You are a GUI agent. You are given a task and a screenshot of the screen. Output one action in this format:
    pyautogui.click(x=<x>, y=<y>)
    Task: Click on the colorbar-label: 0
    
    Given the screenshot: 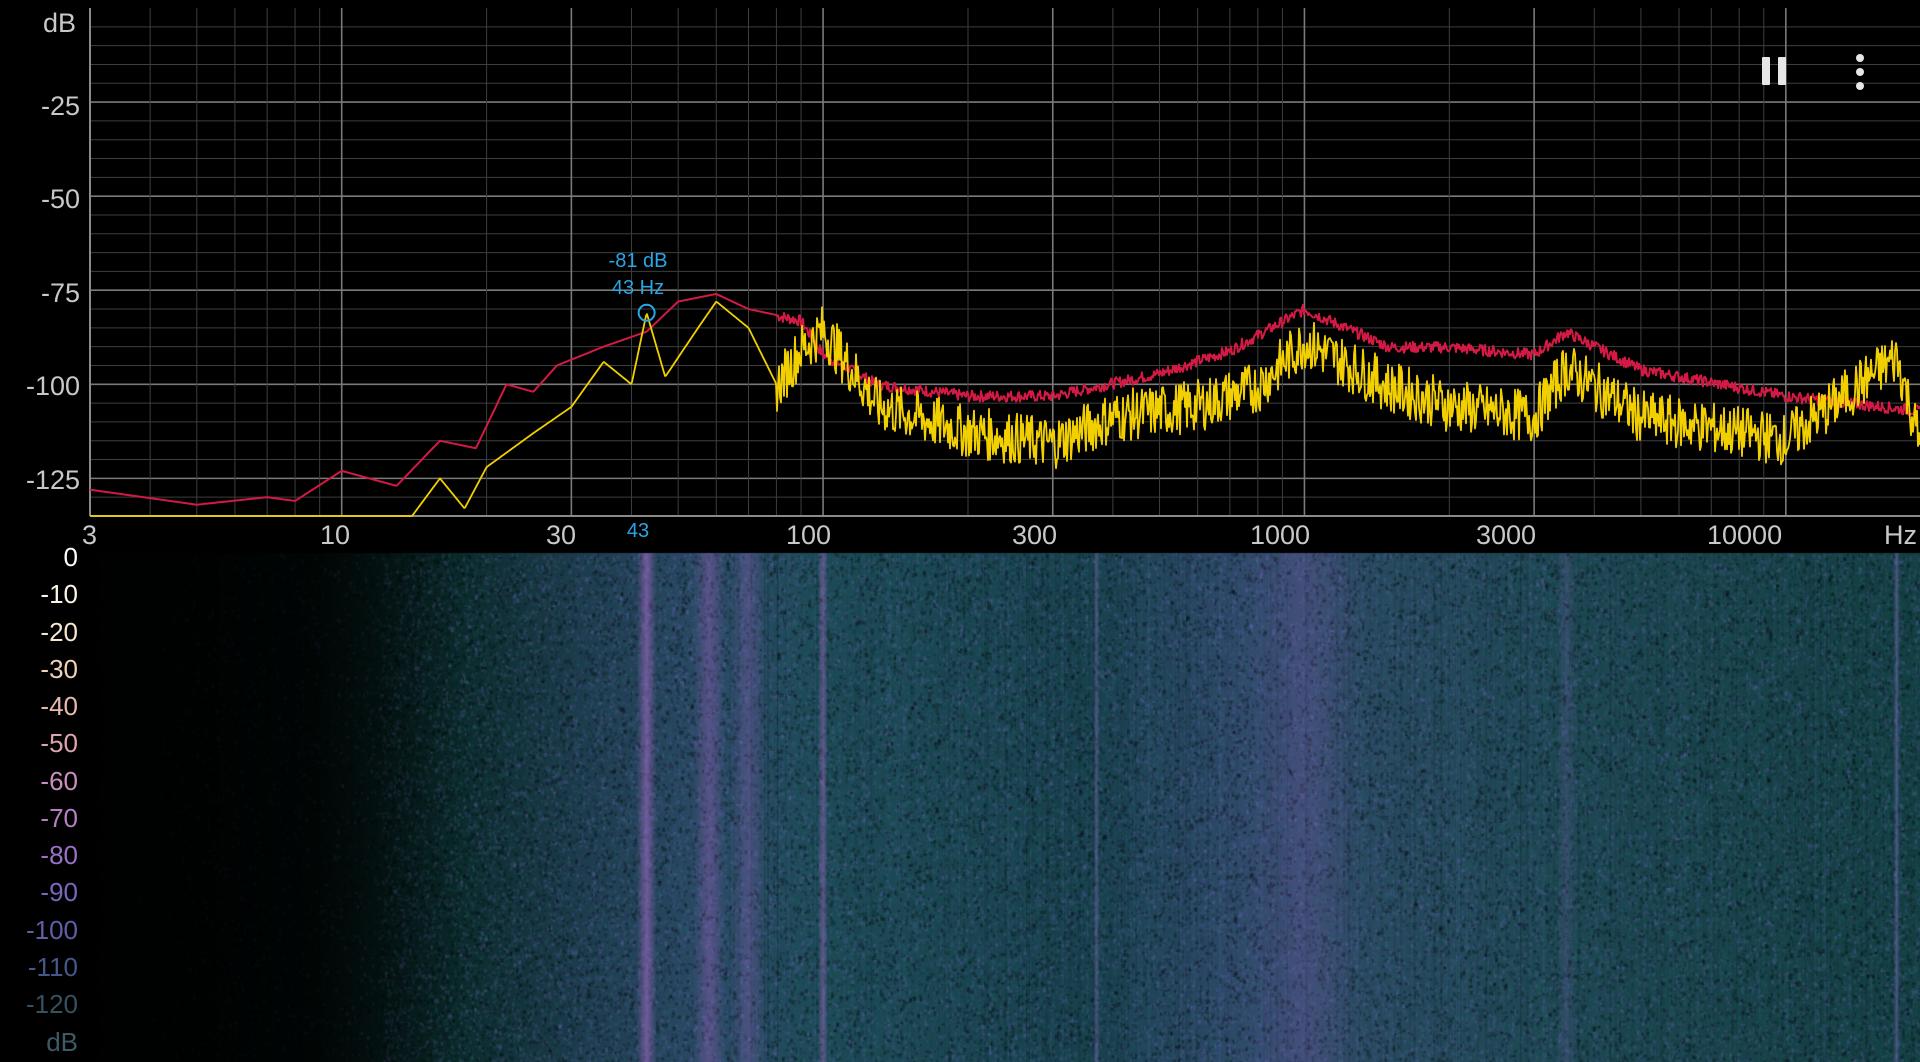 What is the action you would take?
    pyautogui.click(x=70, y=557)
    